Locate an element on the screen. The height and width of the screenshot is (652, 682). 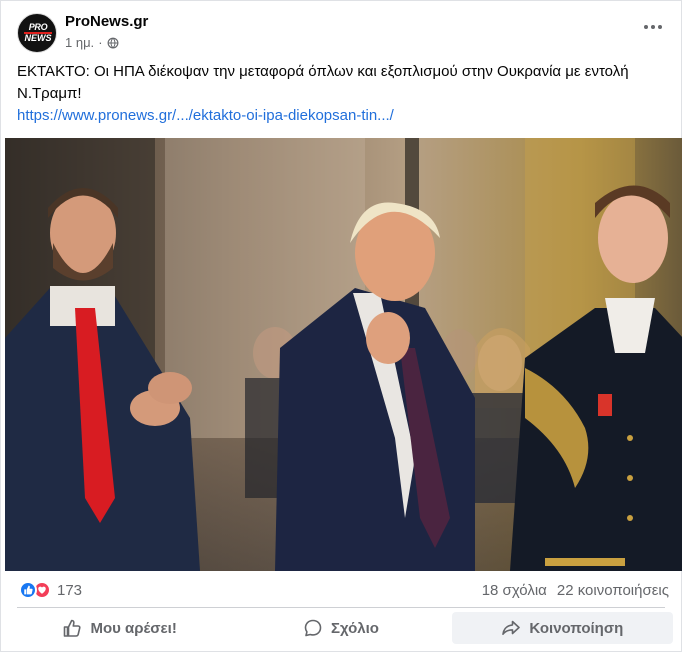
shares-count: 22 κοινοποιήσεις is located at coordinates (613, 590).